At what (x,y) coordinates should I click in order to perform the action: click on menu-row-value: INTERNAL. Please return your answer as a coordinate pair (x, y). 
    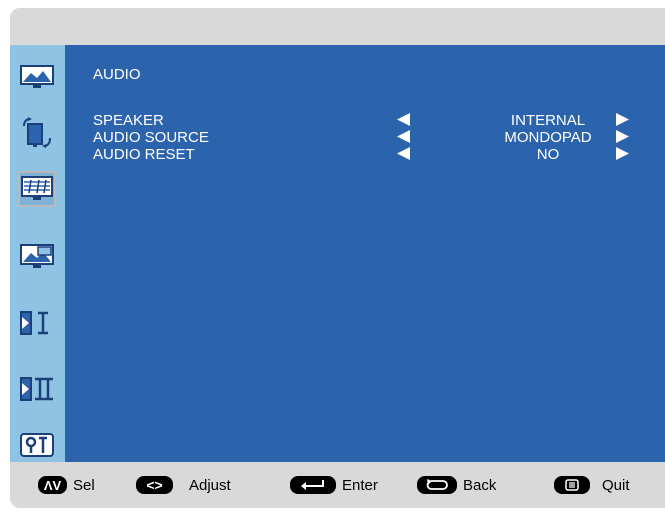
    Looking at the image, I should click on (548, 120).